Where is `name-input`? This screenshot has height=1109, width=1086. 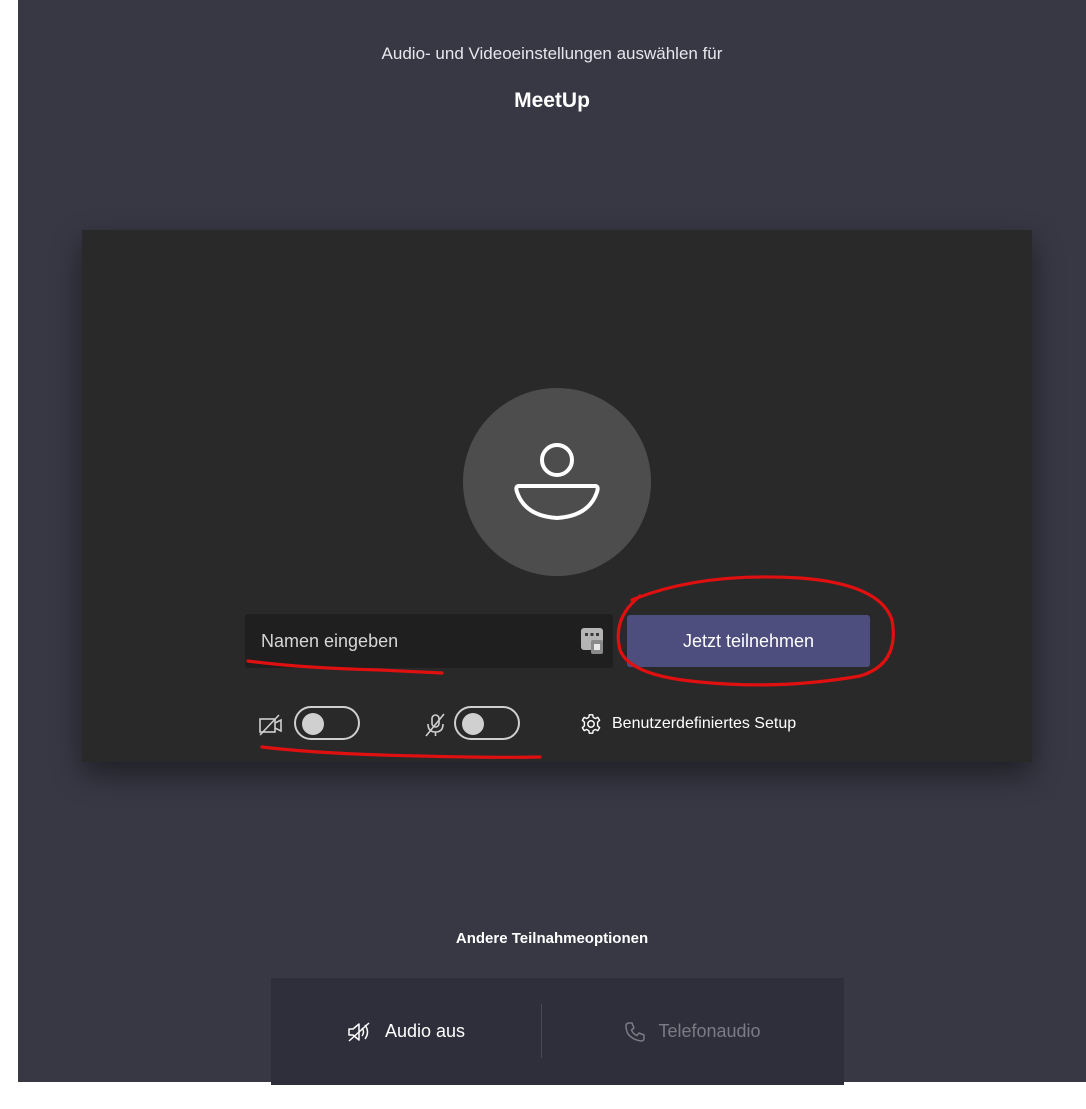 name-input is located at coordinates (405, 641).